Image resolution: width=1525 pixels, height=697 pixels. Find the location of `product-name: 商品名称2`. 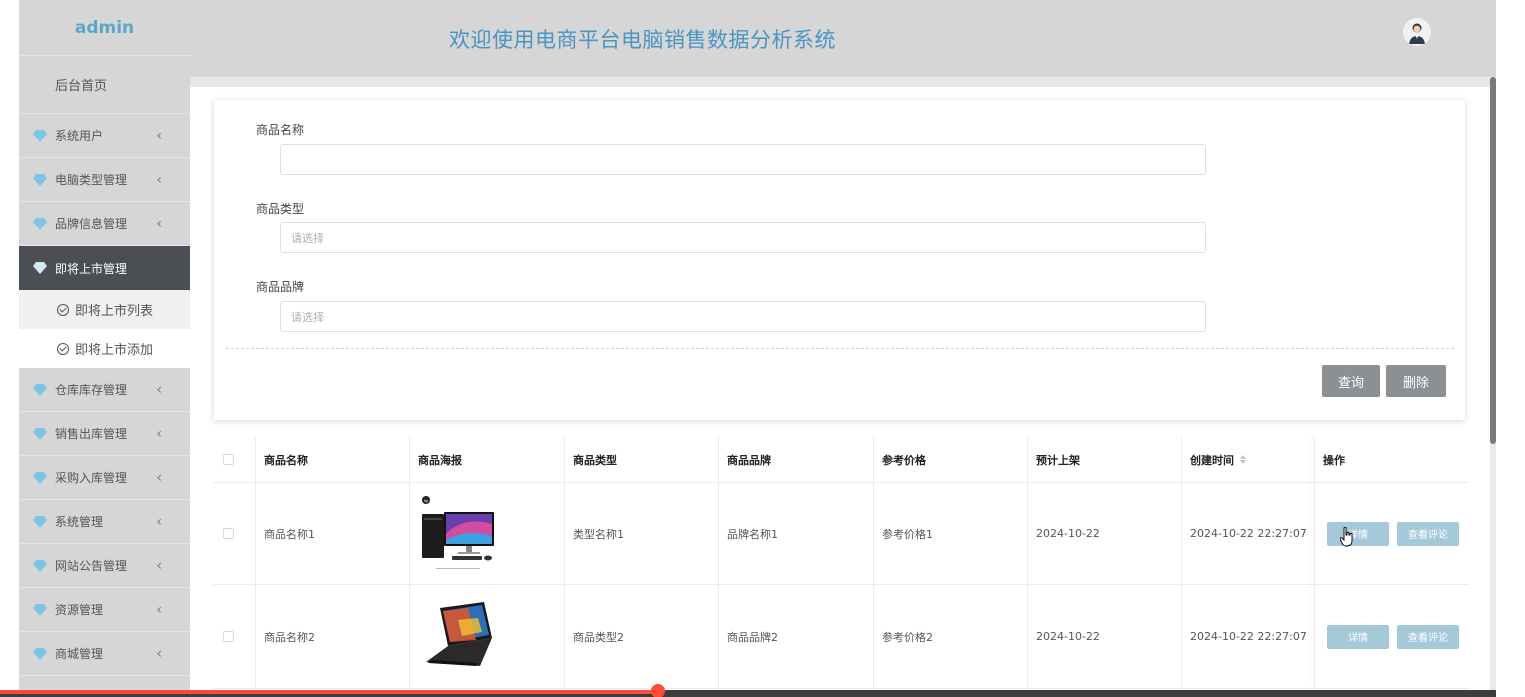

product-name: 商品名称2 is located at coordinates (333, 636).